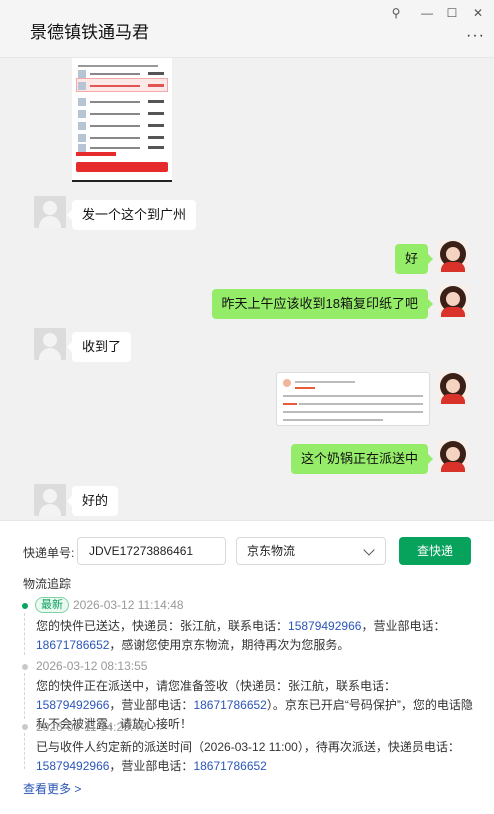  Describe the element at coordinates (362, 459) in the screenshot. I see `message-bubble-sent: 这个奶锅正在派送中` at that location.